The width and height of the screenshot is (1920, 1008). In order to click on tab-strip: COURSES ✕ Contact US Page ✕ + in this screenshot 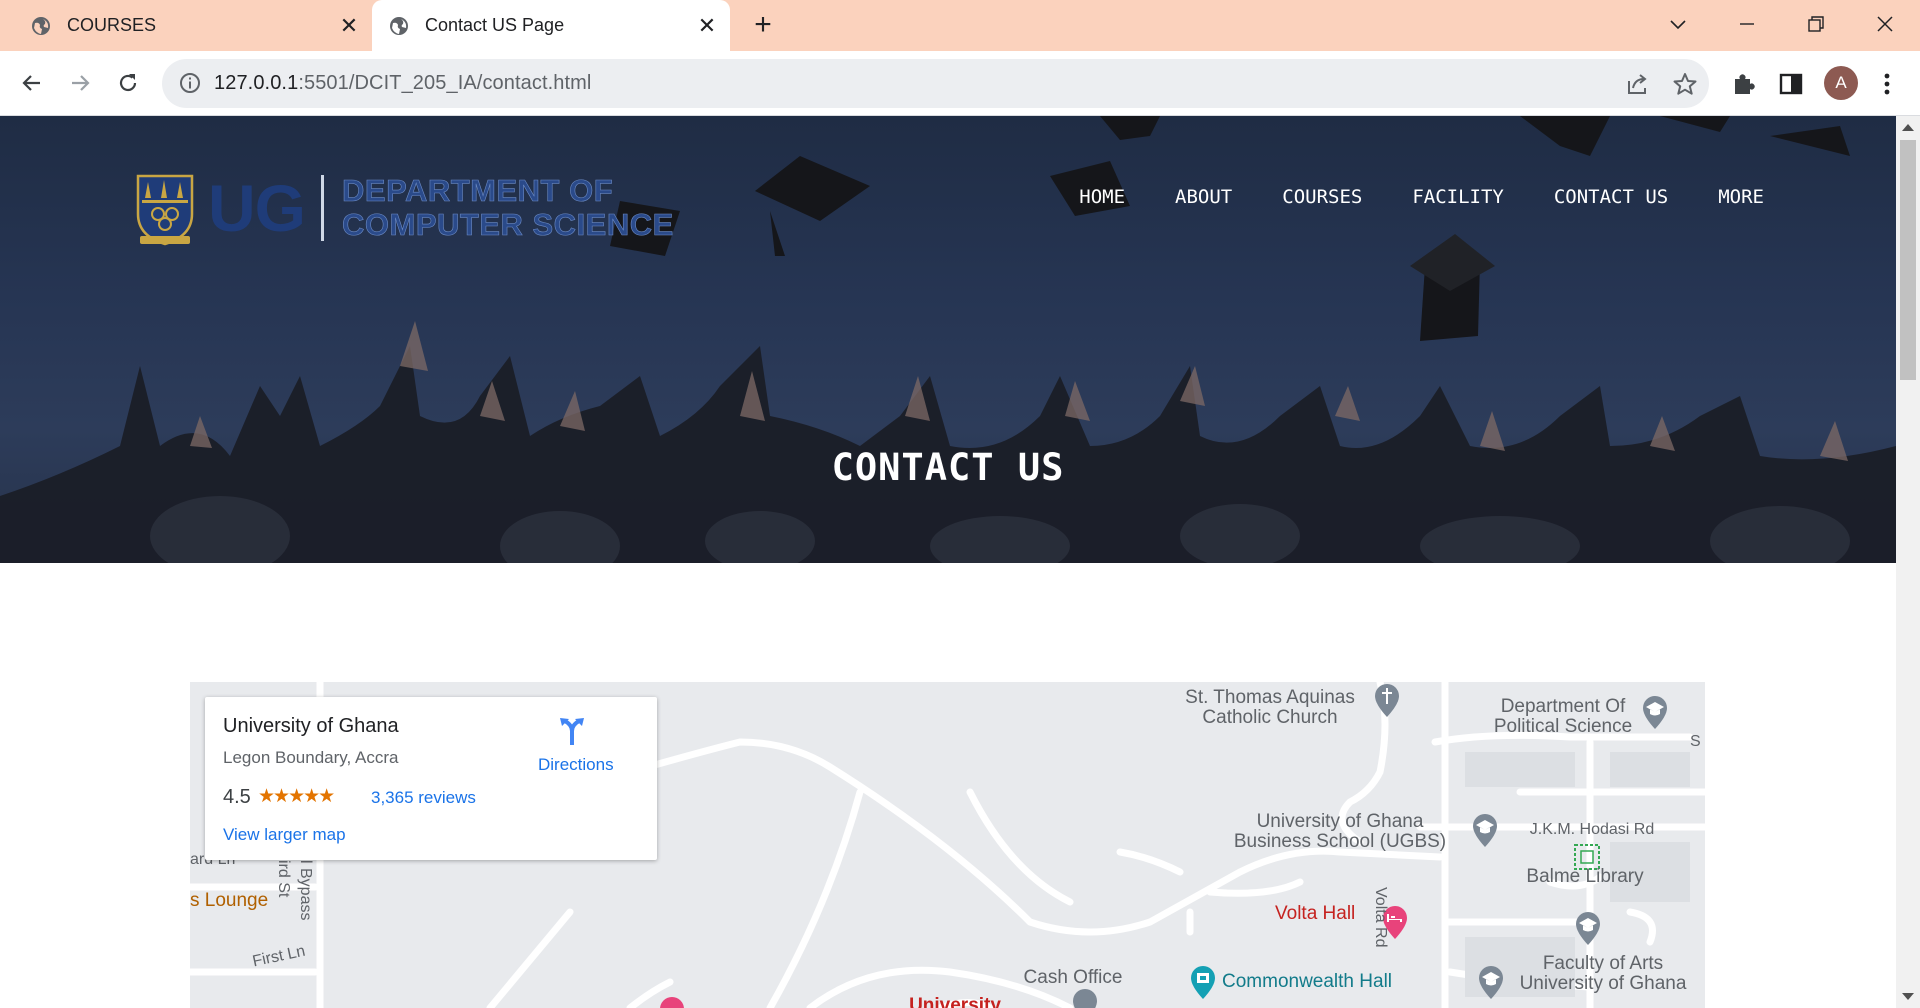, I will do `click(960, 25)`.